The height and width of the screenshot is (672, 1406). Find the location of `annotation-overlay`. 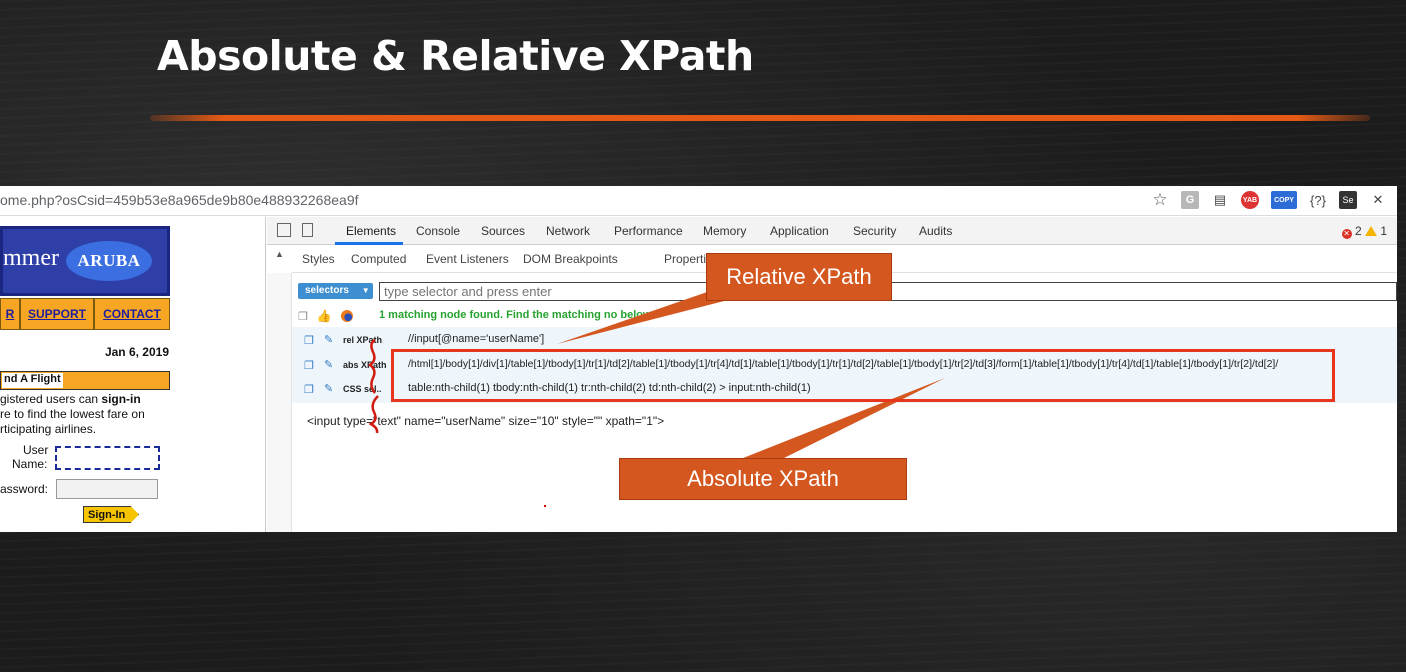

annotation-overlay is located at coordinates (656, 375).